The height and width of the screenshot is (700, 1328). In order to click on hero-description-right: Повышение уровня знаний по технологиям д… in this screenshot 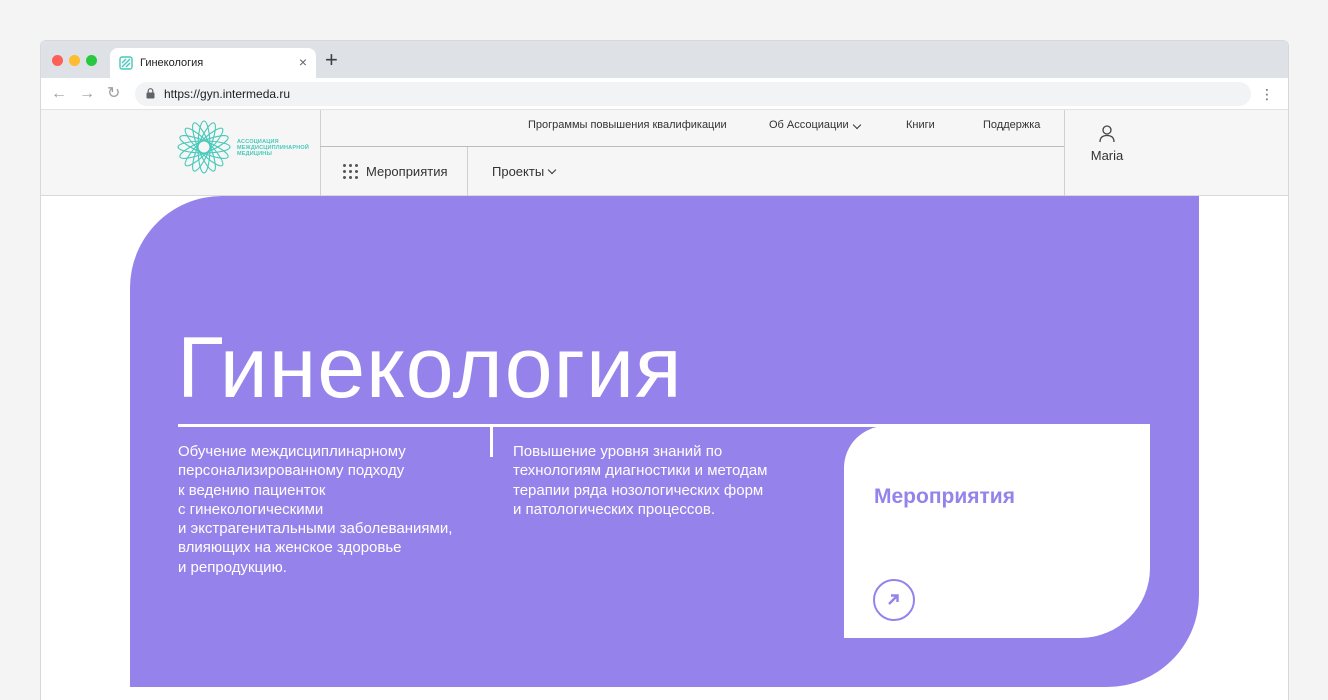, I will do `click(640, 480)`.